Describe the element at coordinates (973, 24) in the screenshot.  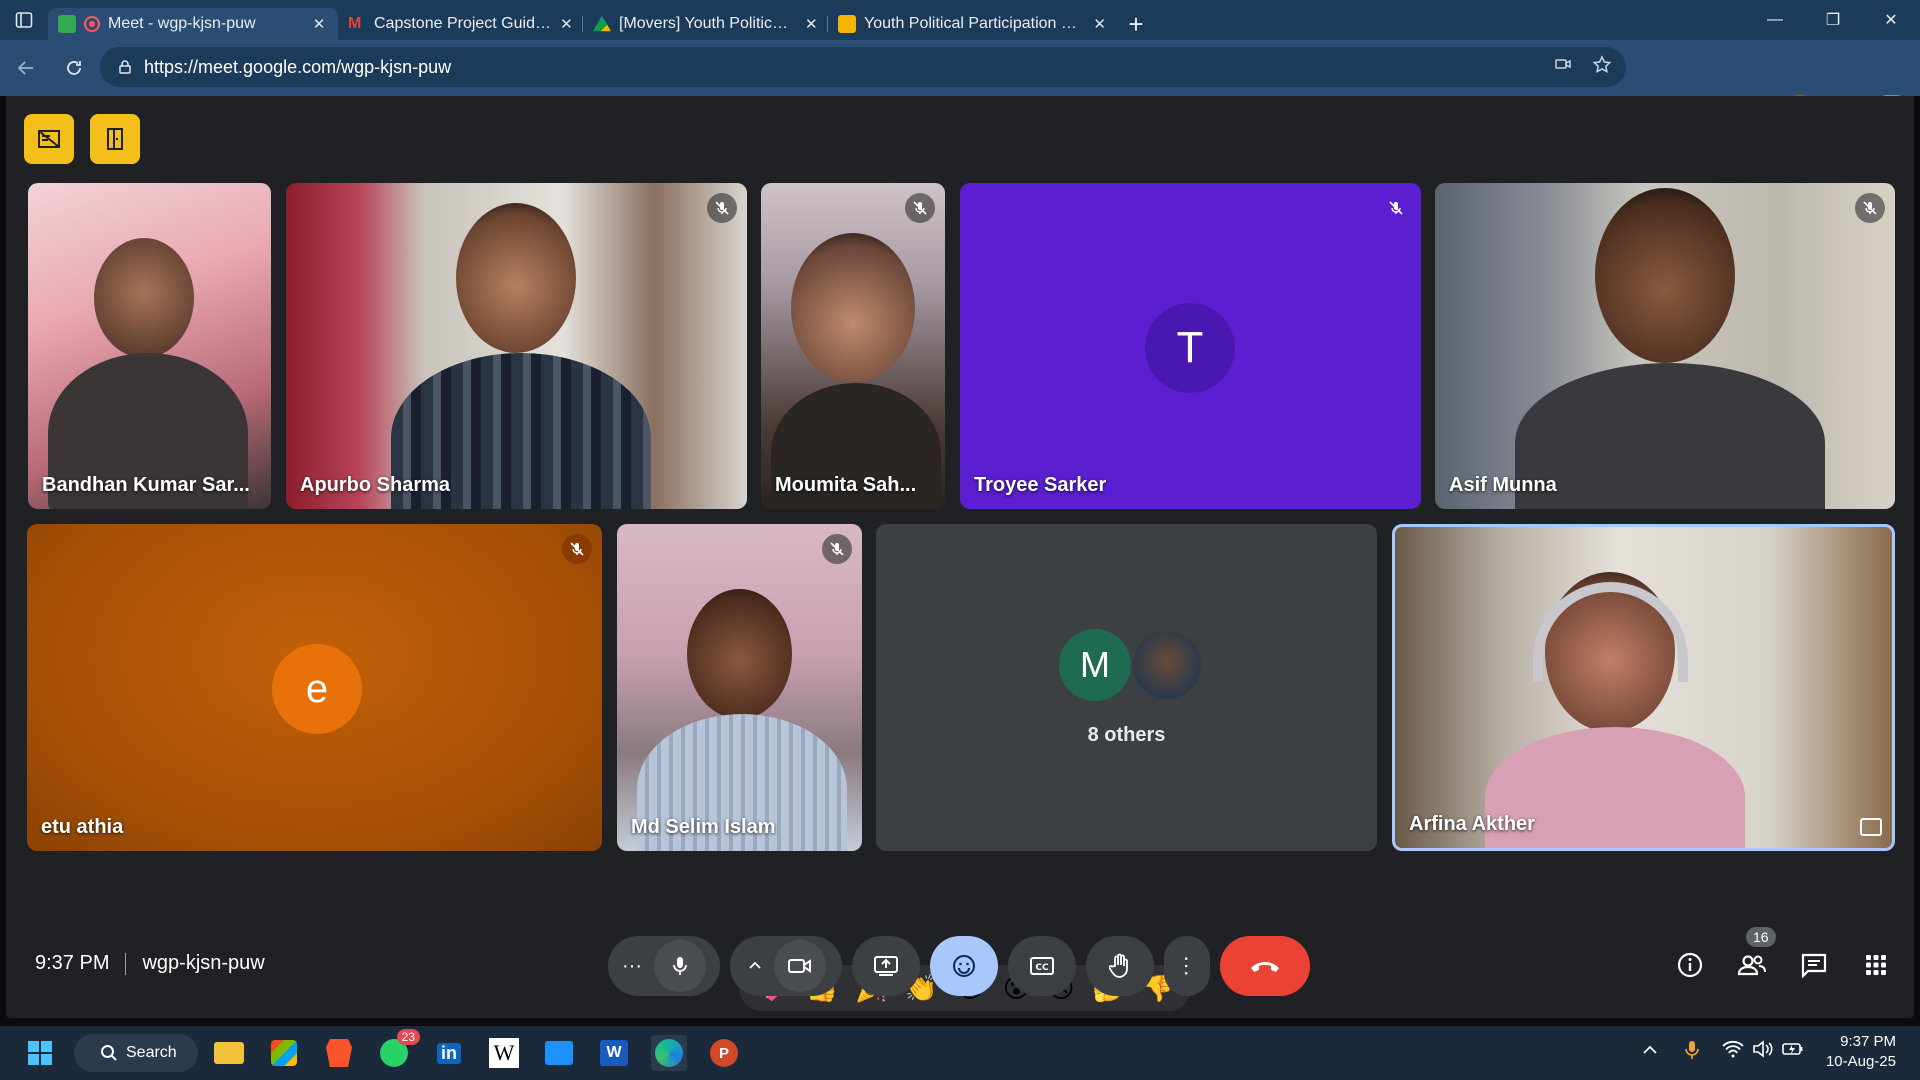
I see `tab-slides: Youth Political Participation Move ✕` at that location.